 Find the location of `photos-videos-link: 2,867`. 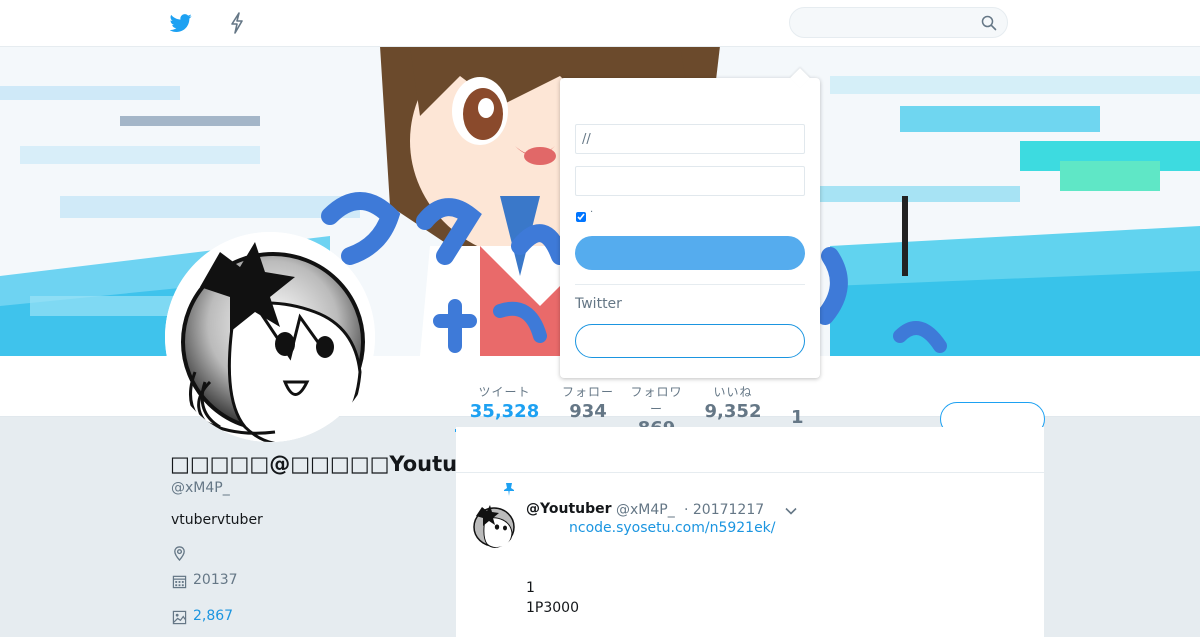

photos-videos-link: 2,867 is located at coordinates (213, 616).